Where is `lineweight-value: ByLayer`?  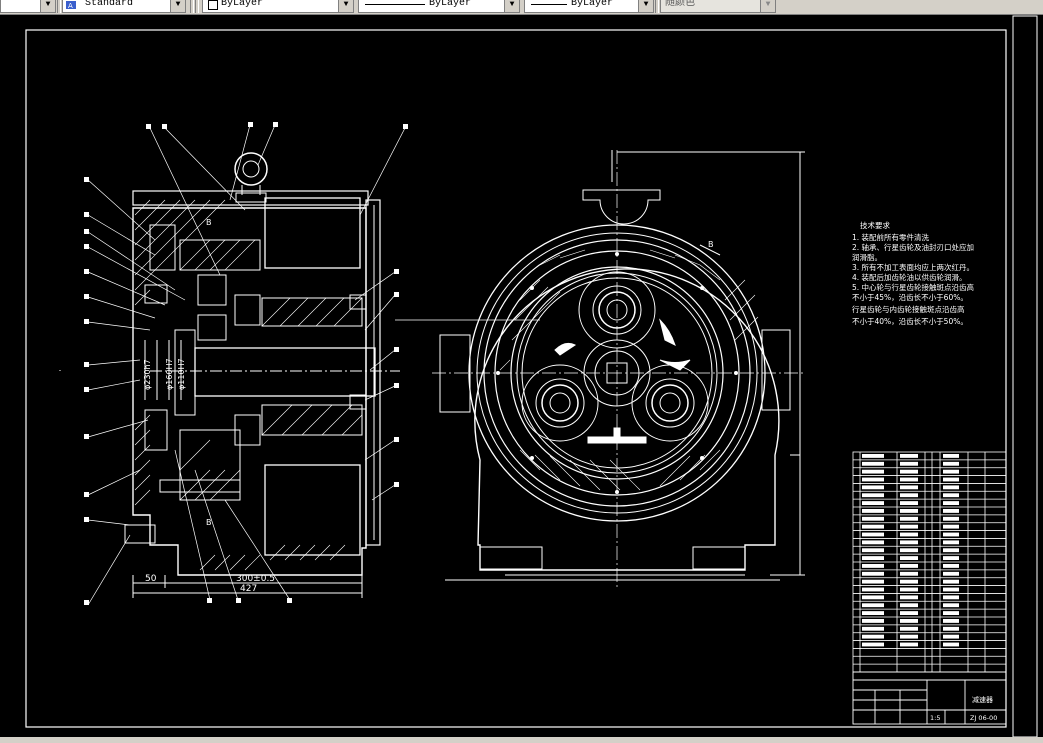
lineweight-value: ByLayer is located at coordinates (592, 4).